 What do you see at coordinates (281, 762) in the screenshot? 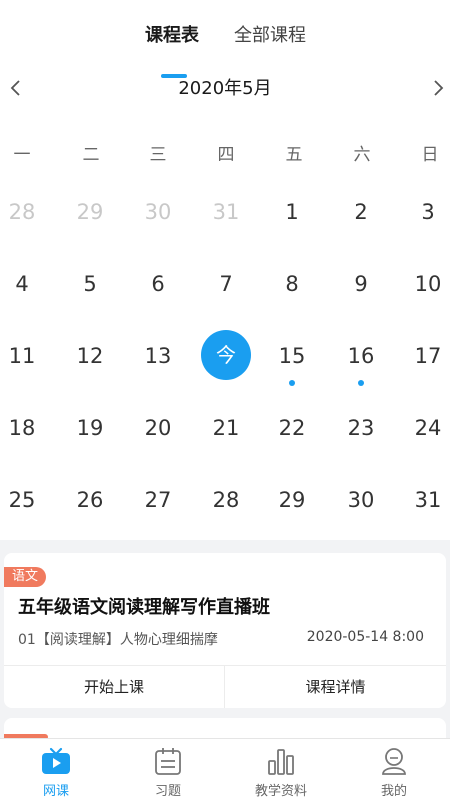
I see `bar-chart-icon` at bounding box center [281, 762].